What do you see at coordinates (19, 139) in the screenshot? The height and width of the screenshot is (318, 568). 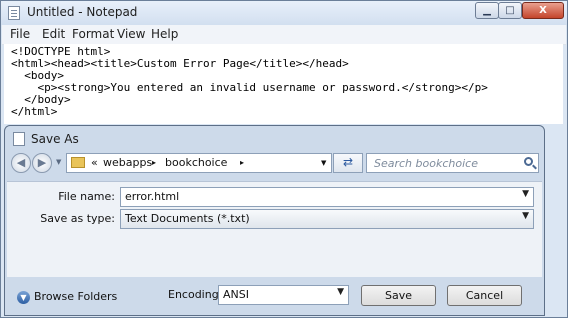 I see `dialog-icon` at bounding box center [19, 139].